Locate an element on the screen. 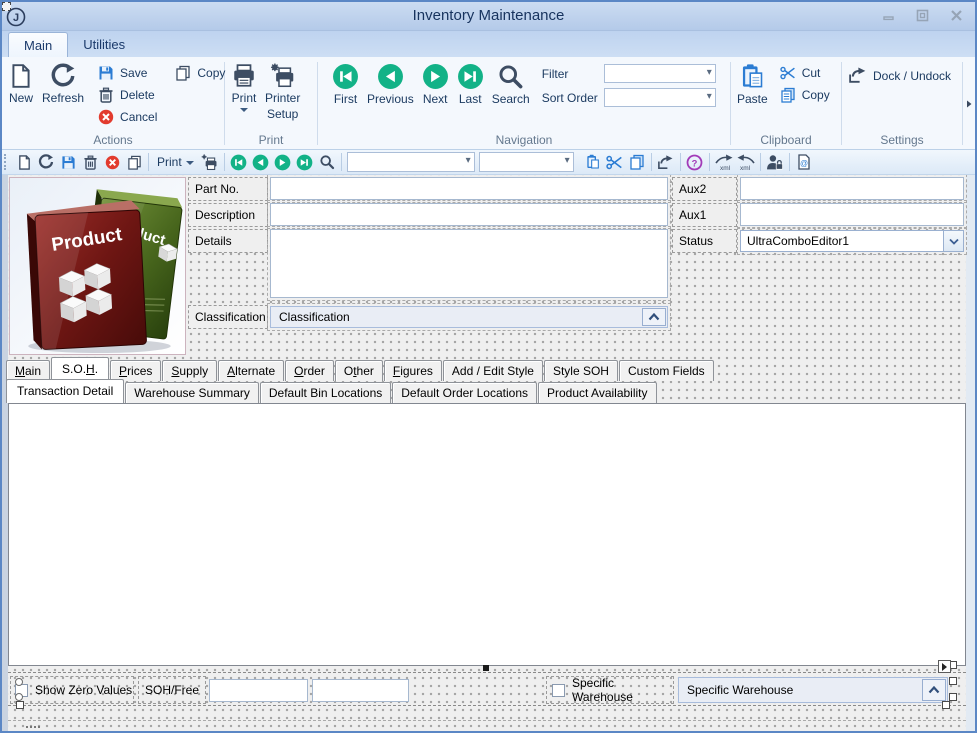 Image resolution: width=977 pixels, height=733 pixels. tab-style-soh: Style SOH is located at coordinates (580, 370).